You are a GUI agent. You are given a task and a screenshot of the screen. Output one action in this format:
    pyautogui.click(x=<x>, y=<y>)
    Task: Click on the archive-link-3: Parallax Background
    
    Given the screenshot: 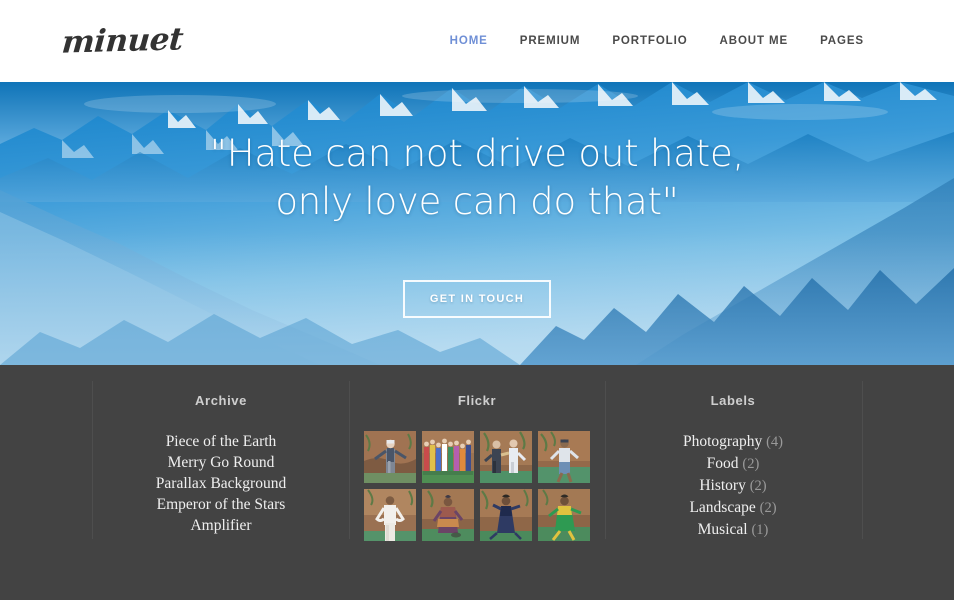 What is the action you would take?
    pyautogui.click(x=221, y=483)
    